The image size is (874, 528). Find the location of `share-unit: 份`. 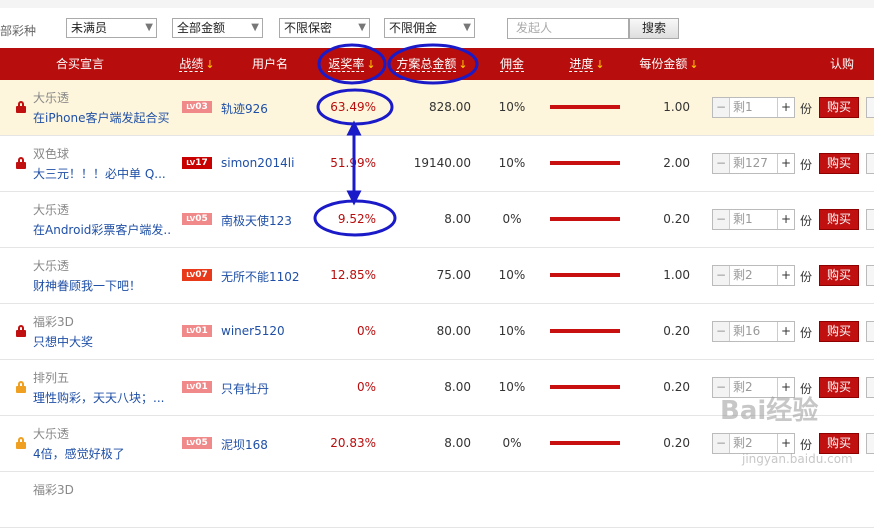

share-unit: 份 is located at coordinates (806, 165).